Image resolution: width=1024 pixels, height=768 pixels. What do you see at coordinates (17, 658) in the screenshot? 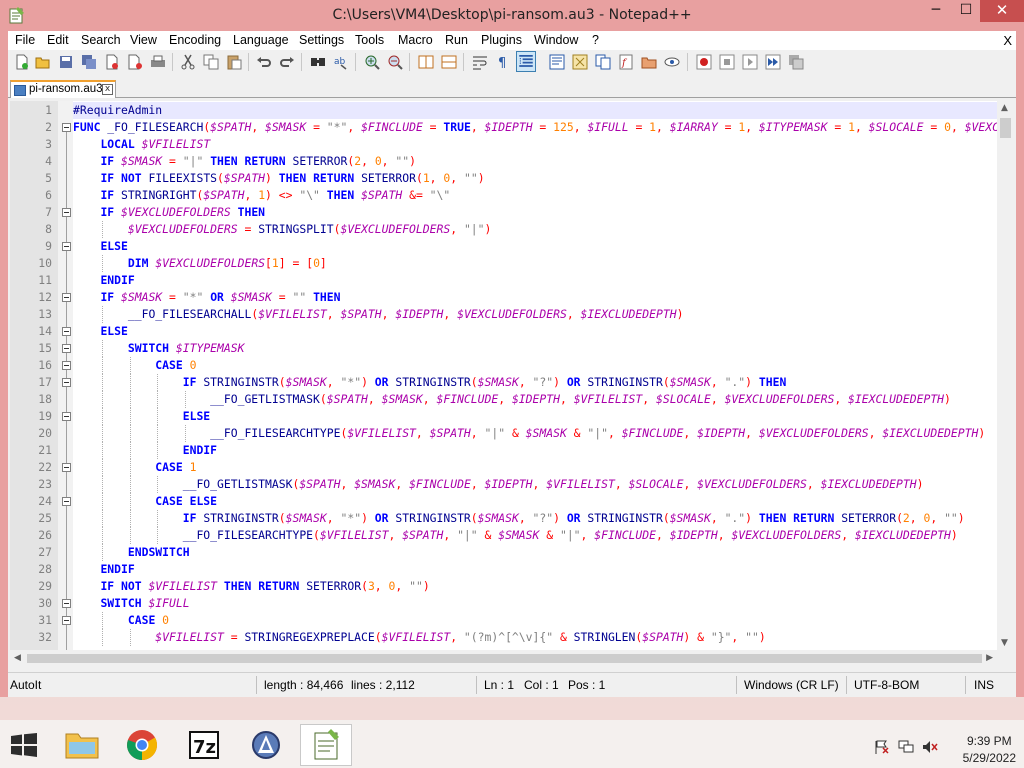
I see `scroll-left-icon: ◀` at bounding box center [17, 658].